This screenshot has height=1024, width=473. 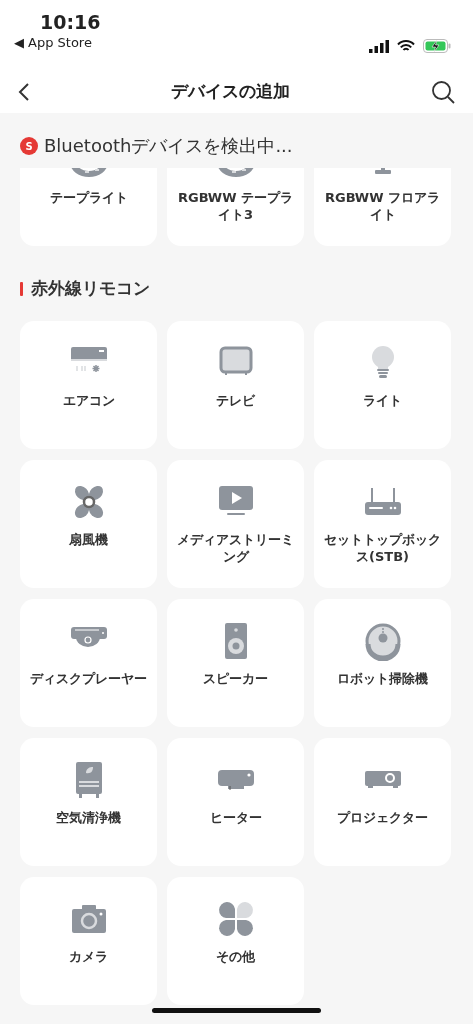 What do you see at coordinates (88, 941) in the screenshot?
I see `device-button: カメラ` at bounding box center [88, 941].